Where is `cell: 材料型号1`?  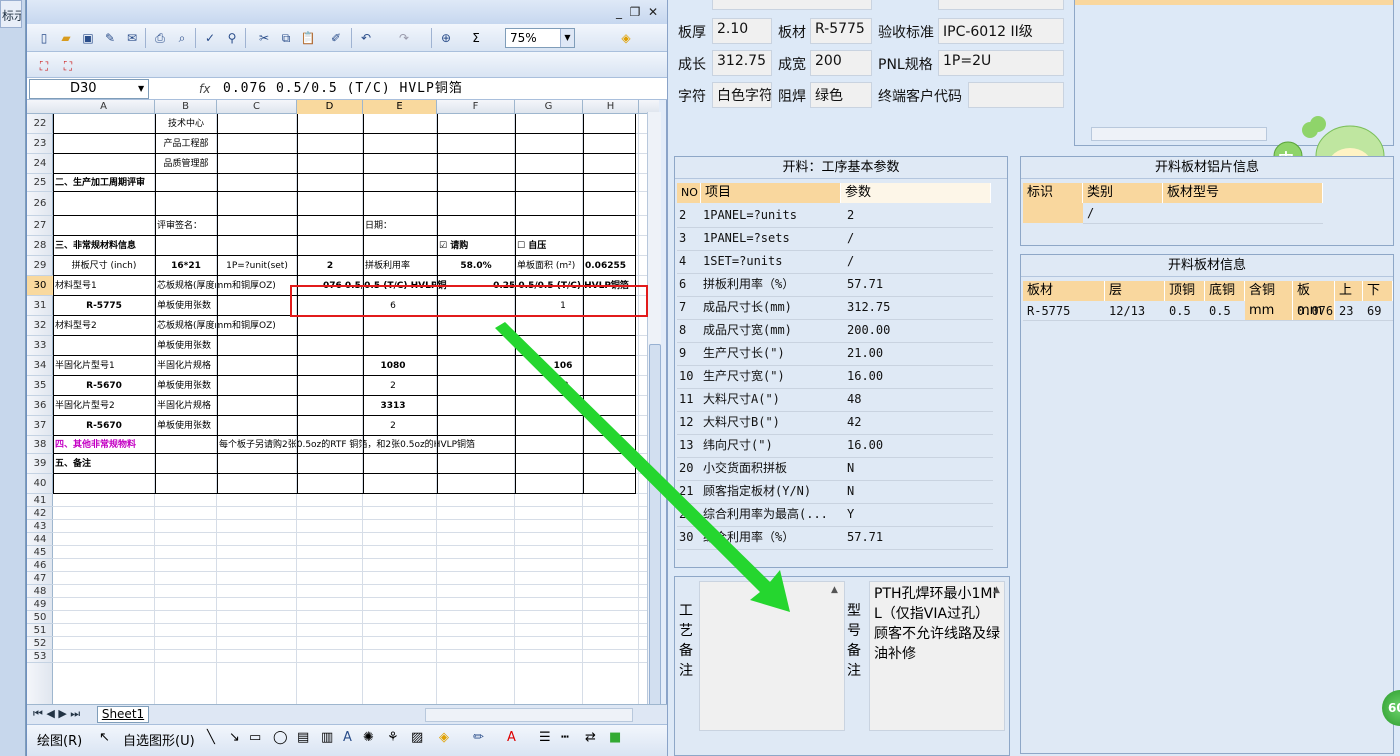
cell: 材料型号1 is located at coordinates (104, 286).